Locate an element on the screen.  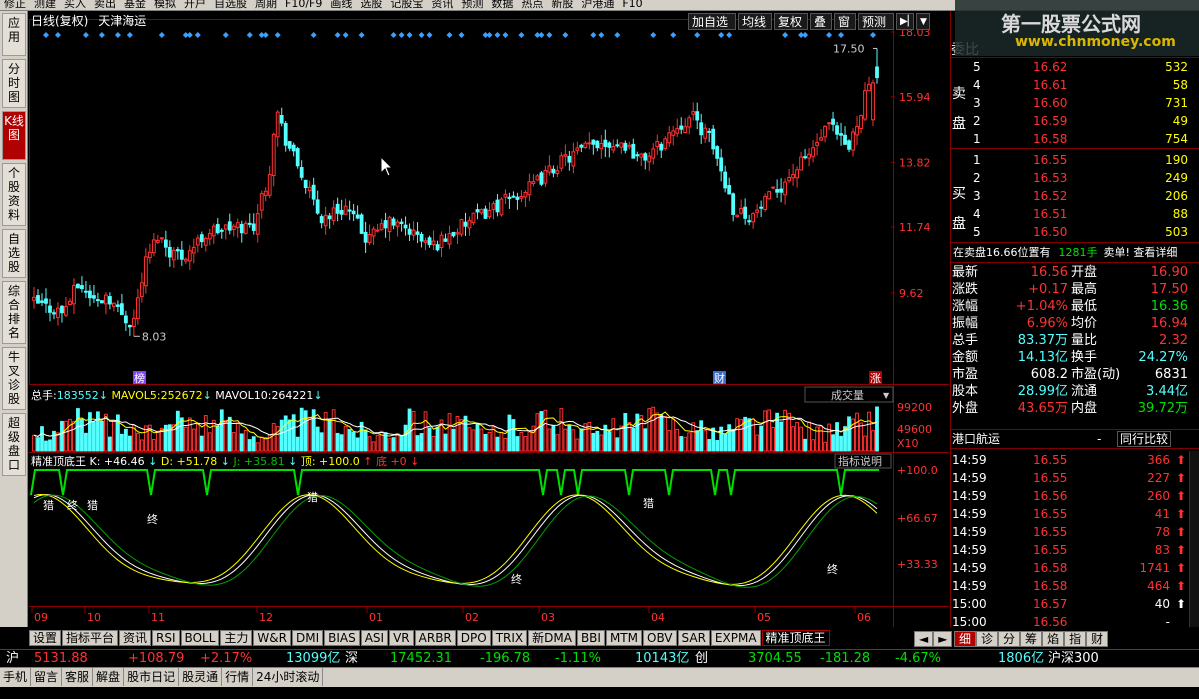
status-button: 股灵通 is located at coordinates (201, 677).